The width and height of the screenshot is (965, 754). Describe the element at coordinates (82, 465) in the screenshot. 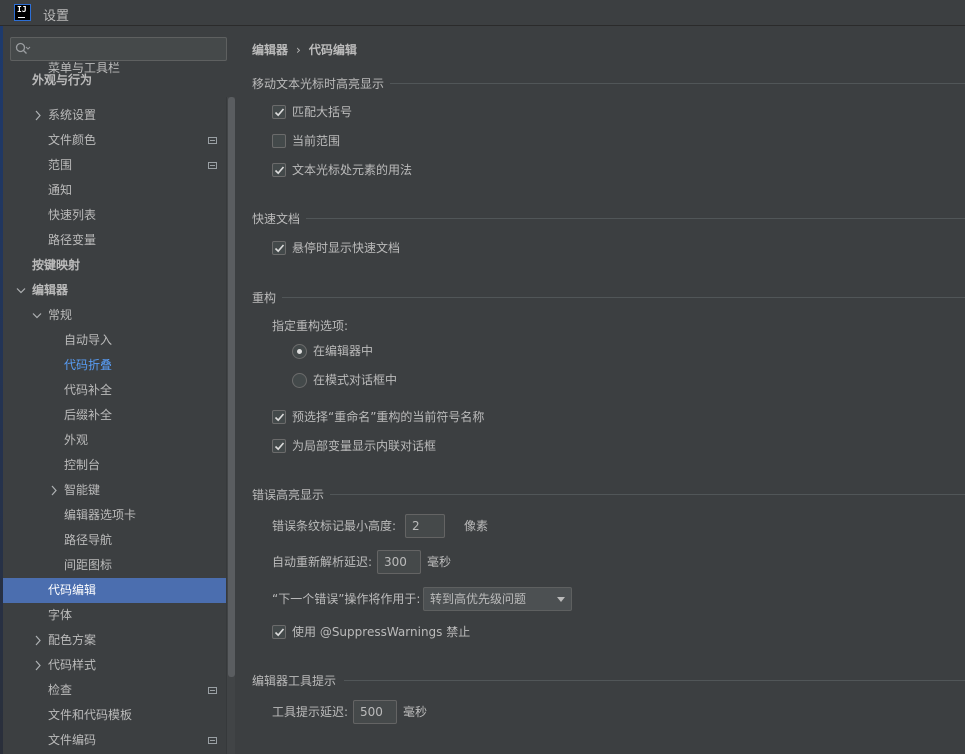

I see `sidebar-item-label: 控制台` at that location.